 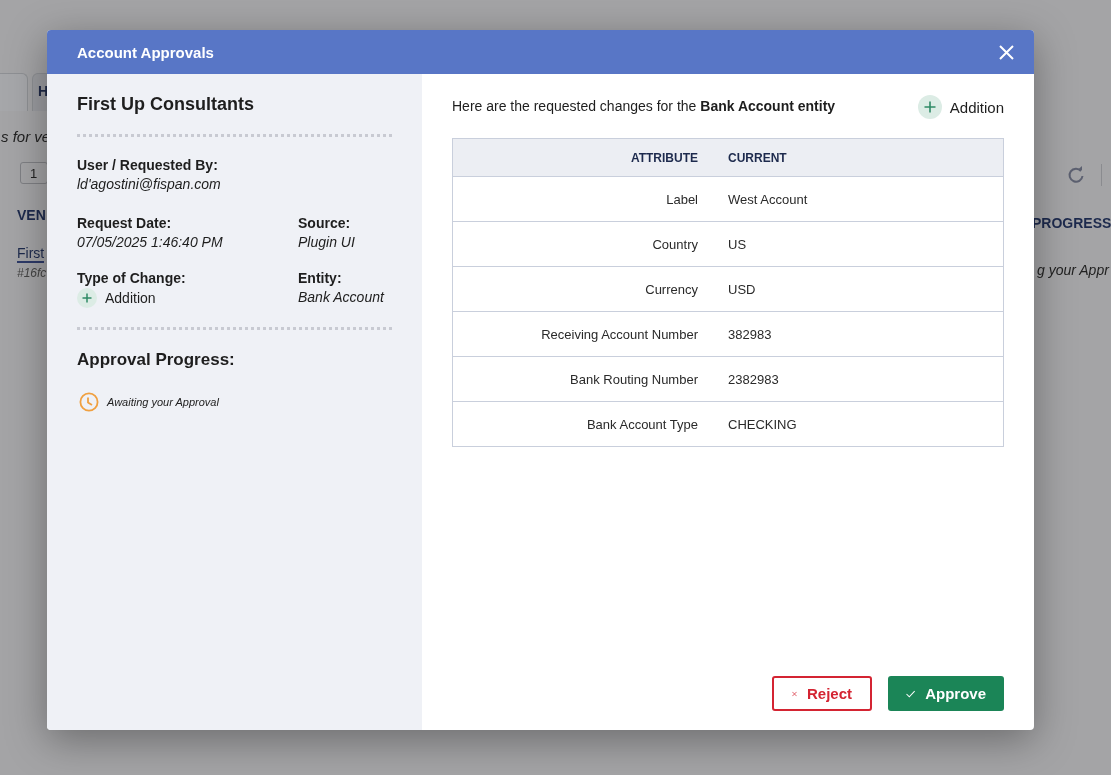 I want to click on table-cell: Country, so click(x=582, y=244).